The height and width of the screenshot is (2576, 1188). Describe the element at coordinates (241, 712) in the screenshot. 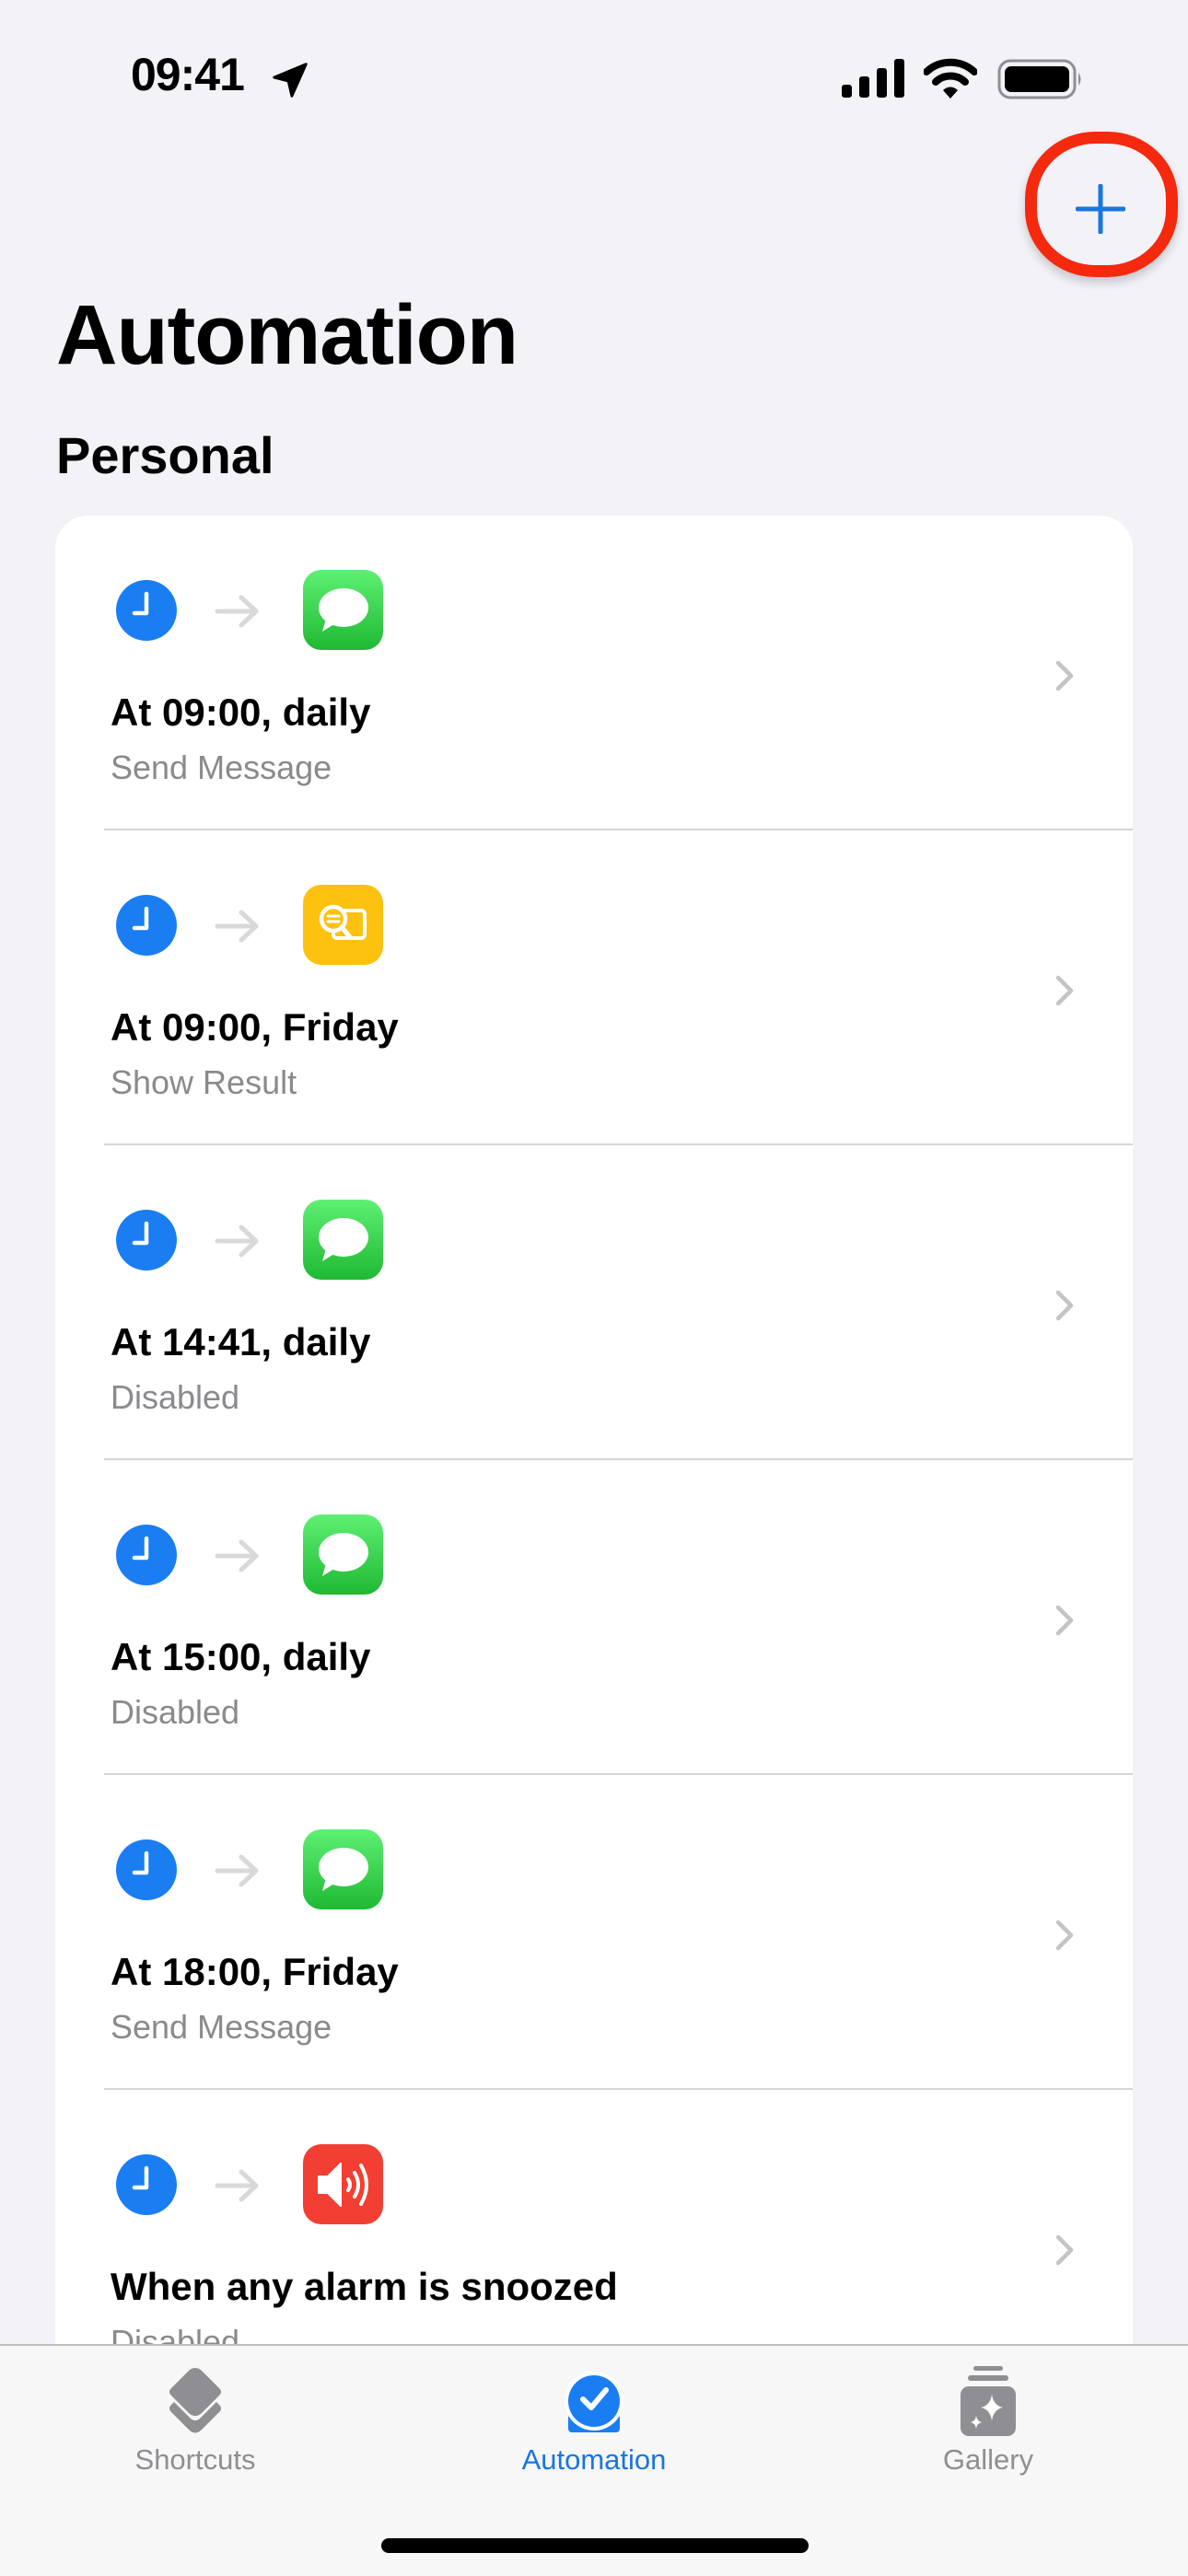

I see `automation-title: At 09:00, daily` at that location.